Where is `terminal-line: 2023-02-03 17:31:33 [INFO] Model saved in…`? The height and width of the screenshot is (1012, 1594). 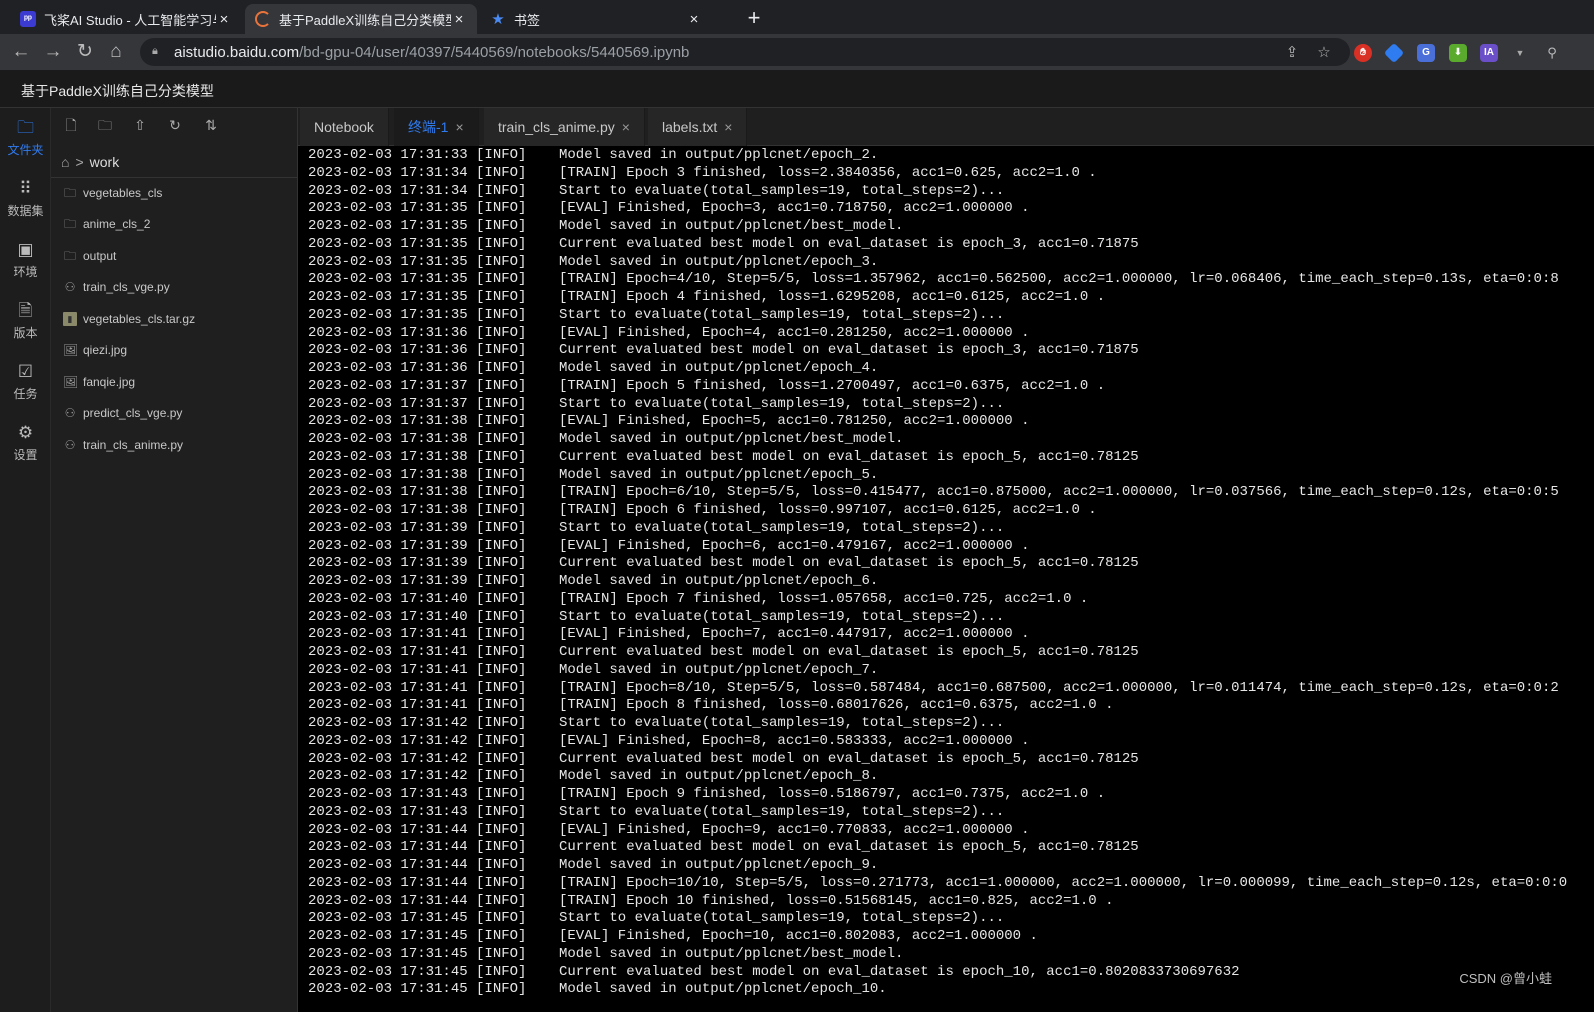 terminal-line: 2023-02-03 17:31:33 [INFO] Model saved in… is located at coordinates (937, 156).